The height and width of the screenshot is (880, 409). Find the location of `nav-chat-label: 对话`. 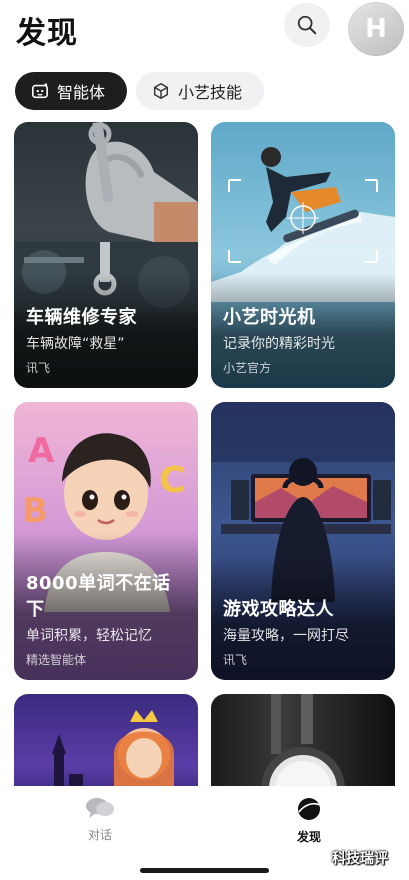

nav-chat-label: 对话 is located at coordinates (99, 835).